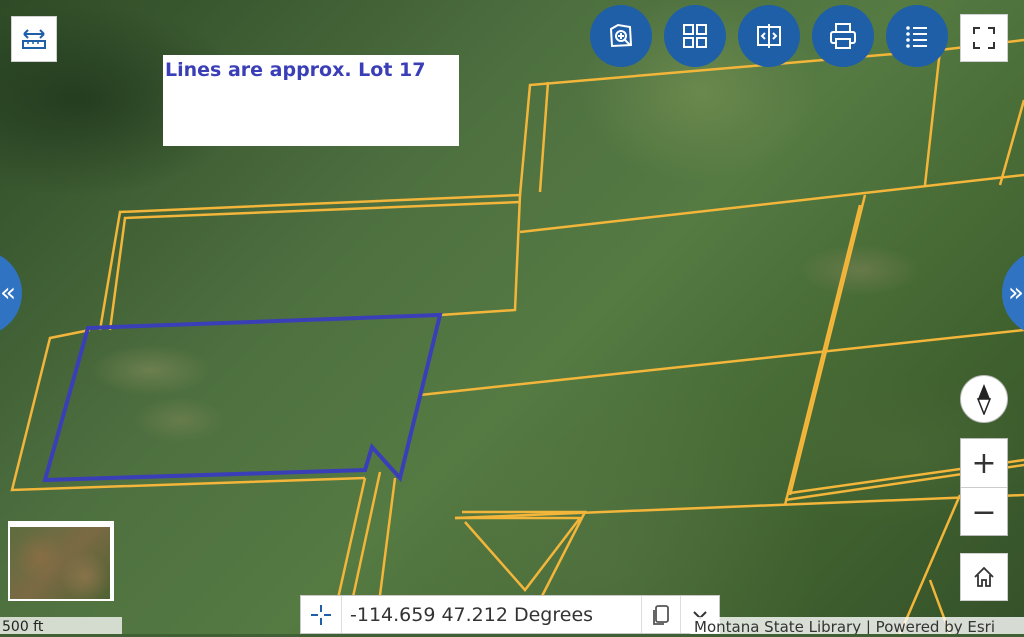 This screenshot has width=1024, height=637. I want to click on basemap-gallery-button, so click(695, 36).